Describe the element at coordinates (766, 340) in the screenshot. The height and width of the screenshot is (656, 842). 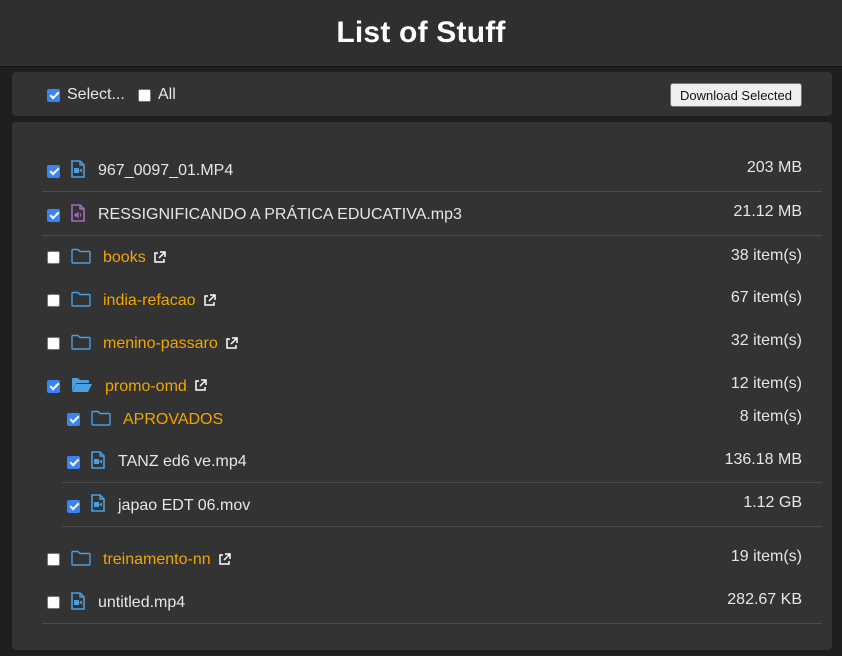
I see `item-size: 32 item(s)` at that location.